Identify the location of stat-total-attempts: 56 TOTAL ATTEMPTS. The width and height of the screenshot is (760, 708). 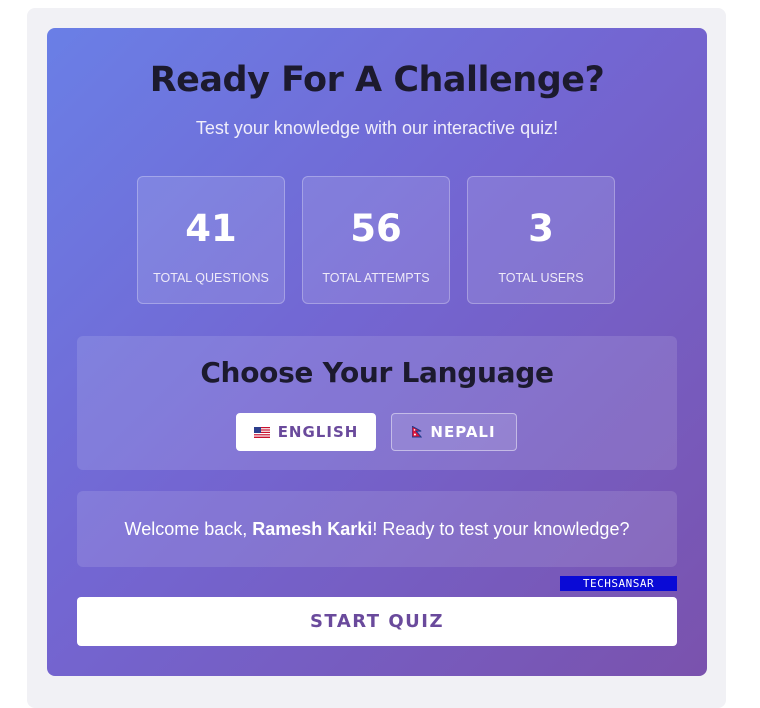
(376, 240).